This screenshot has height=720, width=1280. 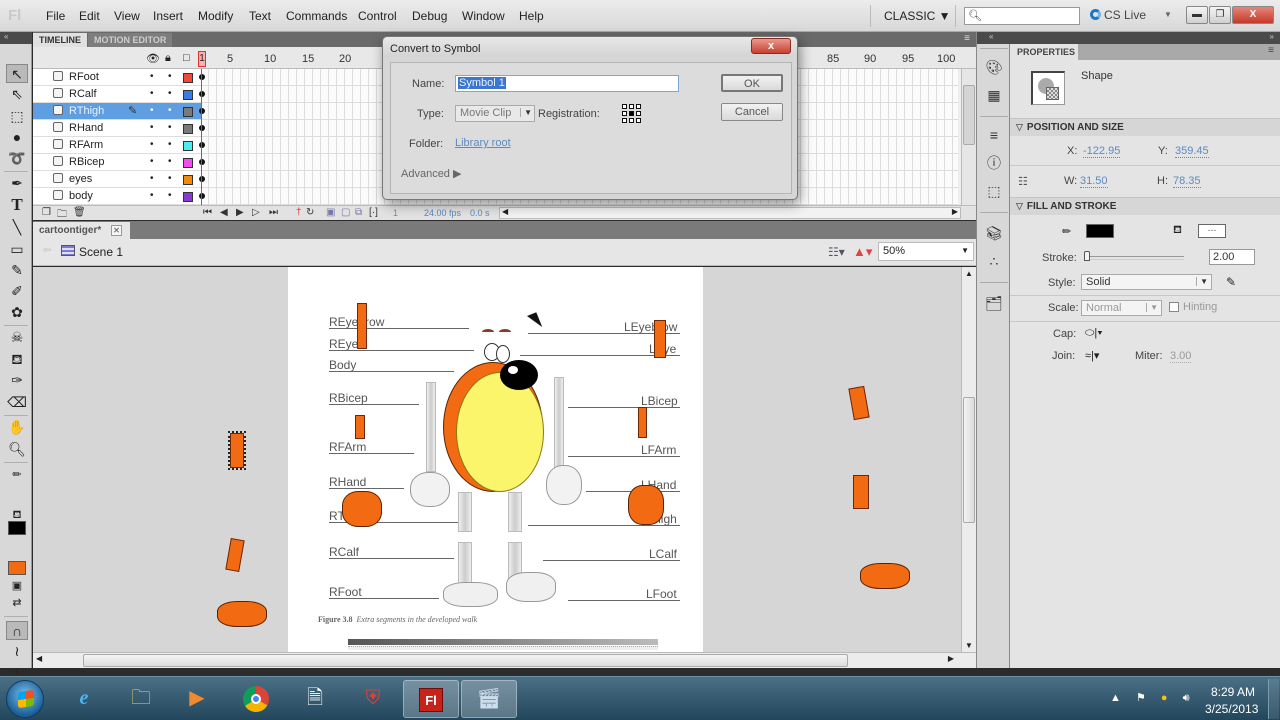 I want to click on dialog-close-button: x, so click(x=771, y=46).